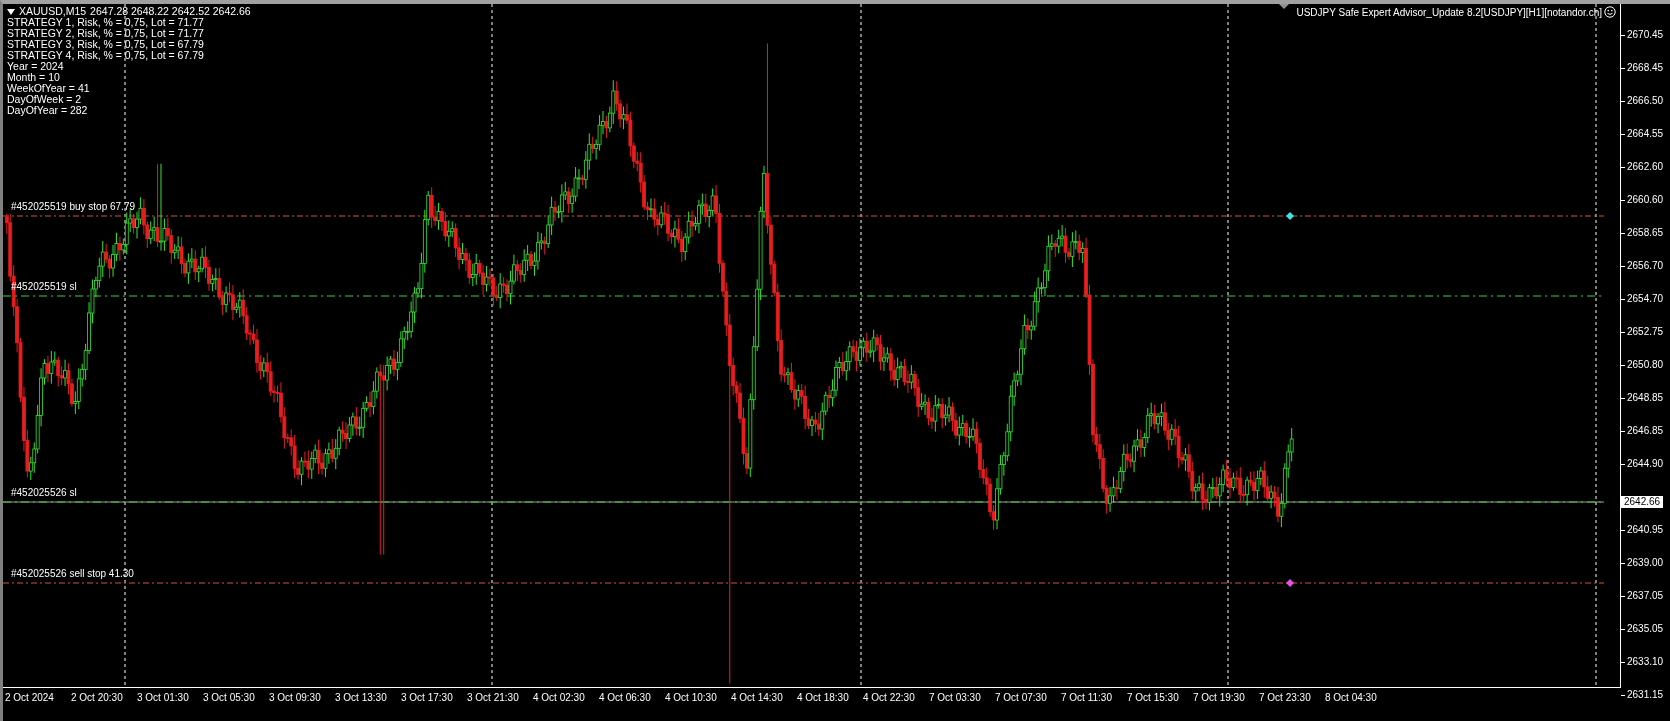 The width and height of the screenshot is (1670, 721). Describe the element at coordinates (1645, 67) in the screenshot. I see `price-label: 2668.45` at that location.